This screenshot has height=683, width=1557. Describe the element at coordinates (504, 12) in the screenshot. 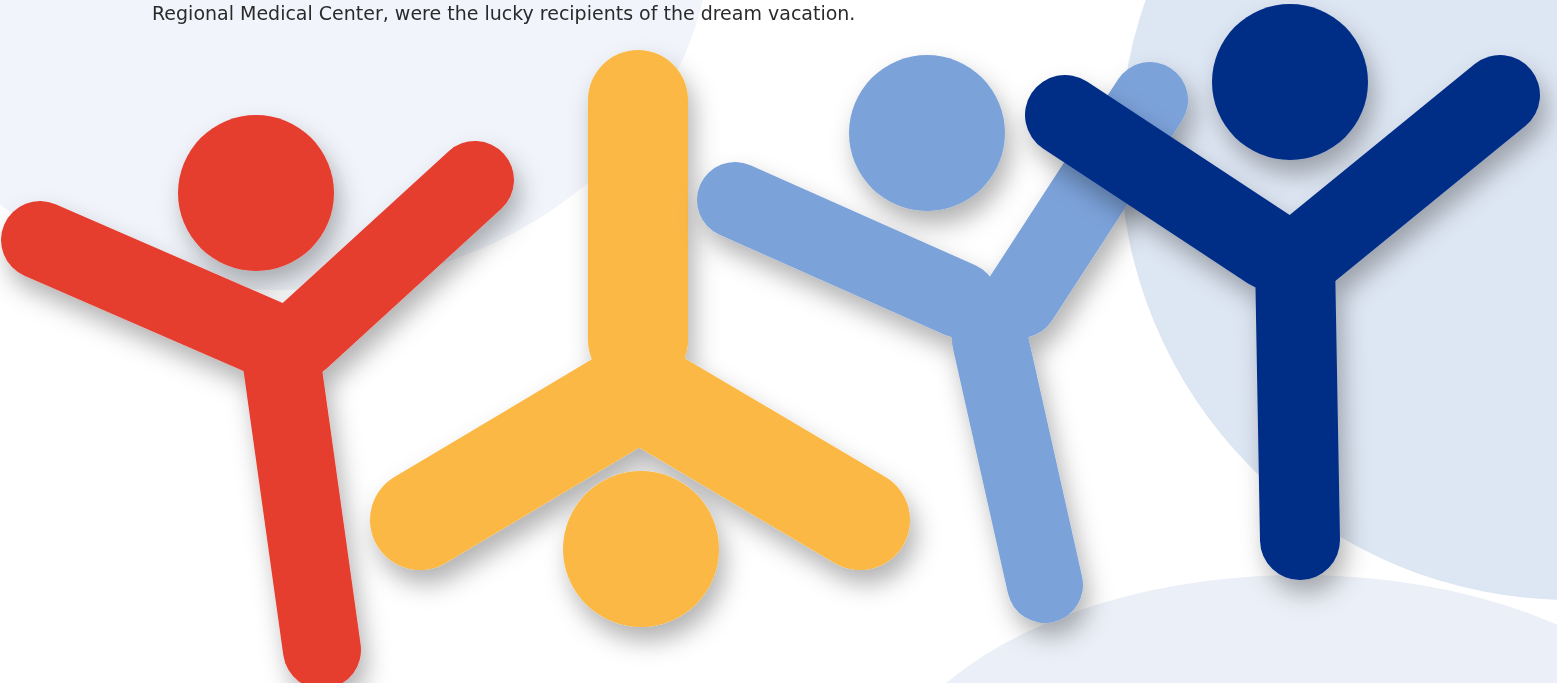

I see `intro-text: Regional Medical Center, were the lucky recipients of the dream vacation.` at that location.